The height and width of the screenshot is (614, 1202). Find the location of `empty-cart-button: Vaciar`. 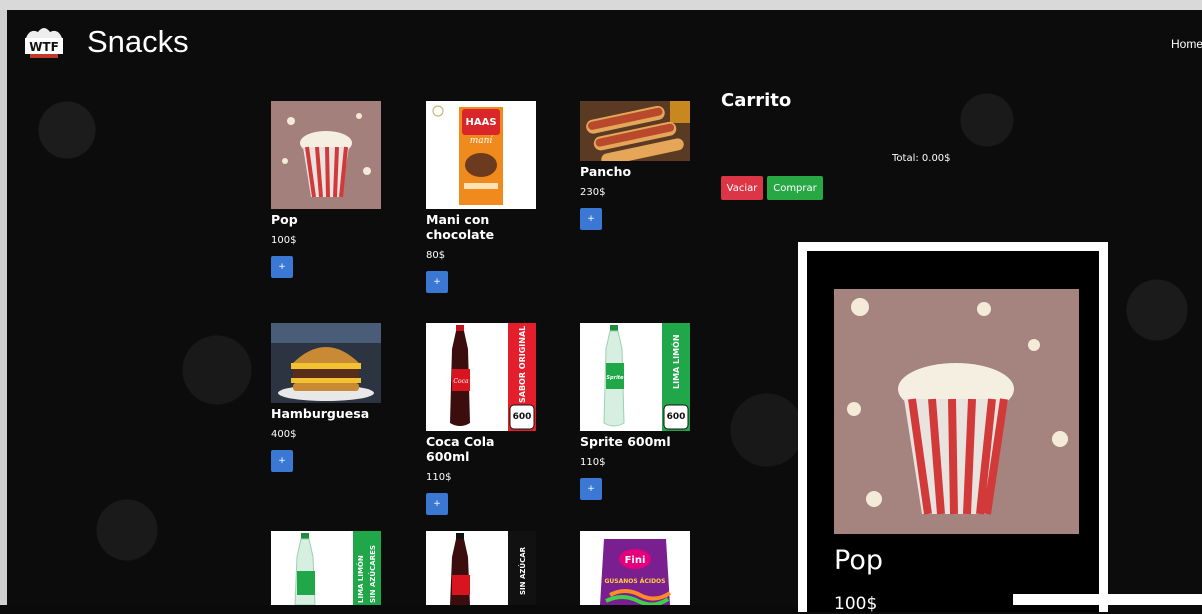

empty-cart-button: Vaciar is located at coordinates (742, 188).